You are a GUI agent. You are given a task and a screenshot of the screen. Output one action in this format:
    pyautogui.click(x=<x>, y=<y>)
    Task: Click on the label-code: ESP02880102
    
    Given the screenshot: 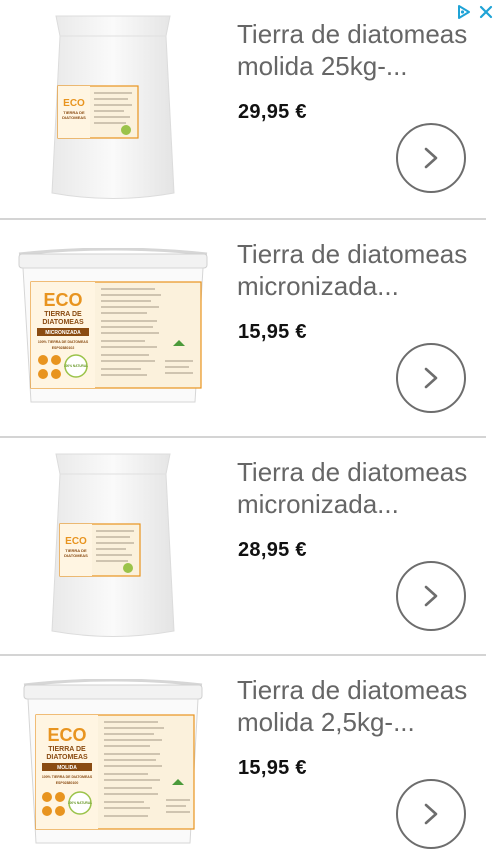 What is the action you would take?
    pyautogui.click(x=63, y=348)
    